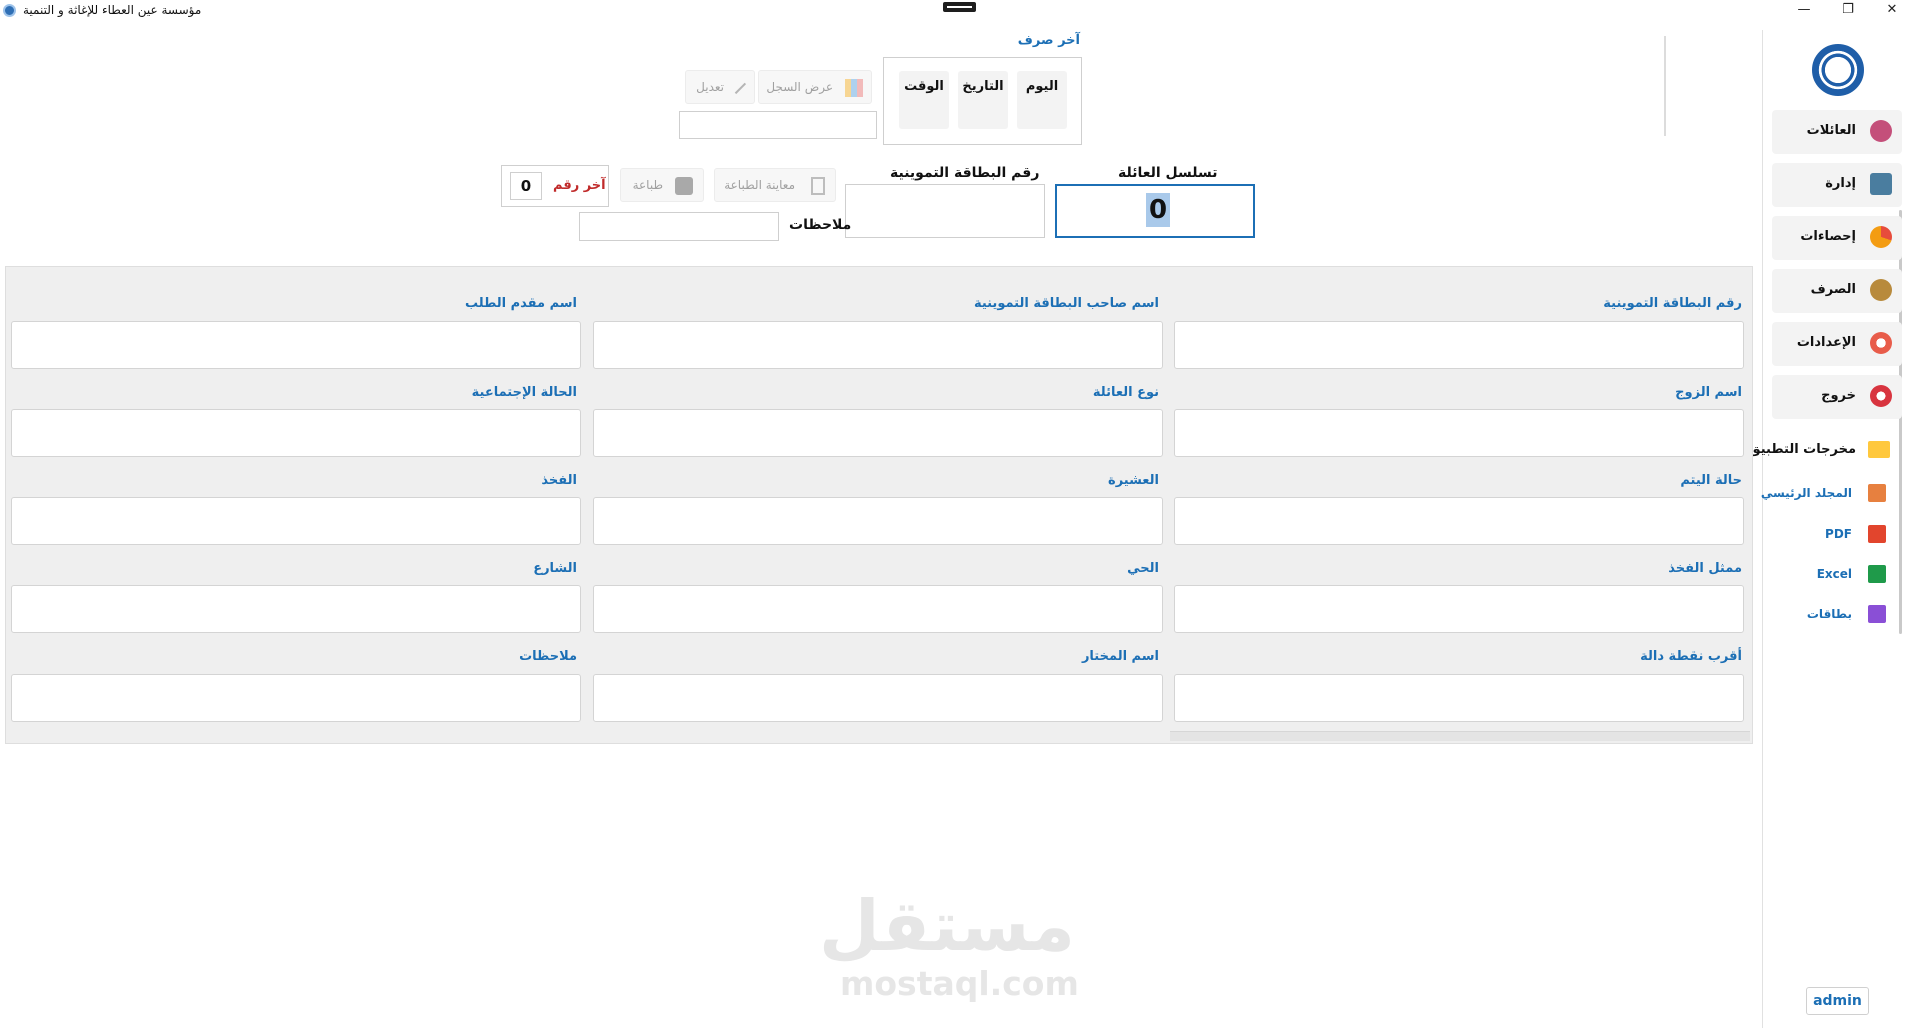 The image size is (1914, 1028). Describe the element at coordinates (983, 100) in the screenshot. I see `last-date: التاريخ` at that location.